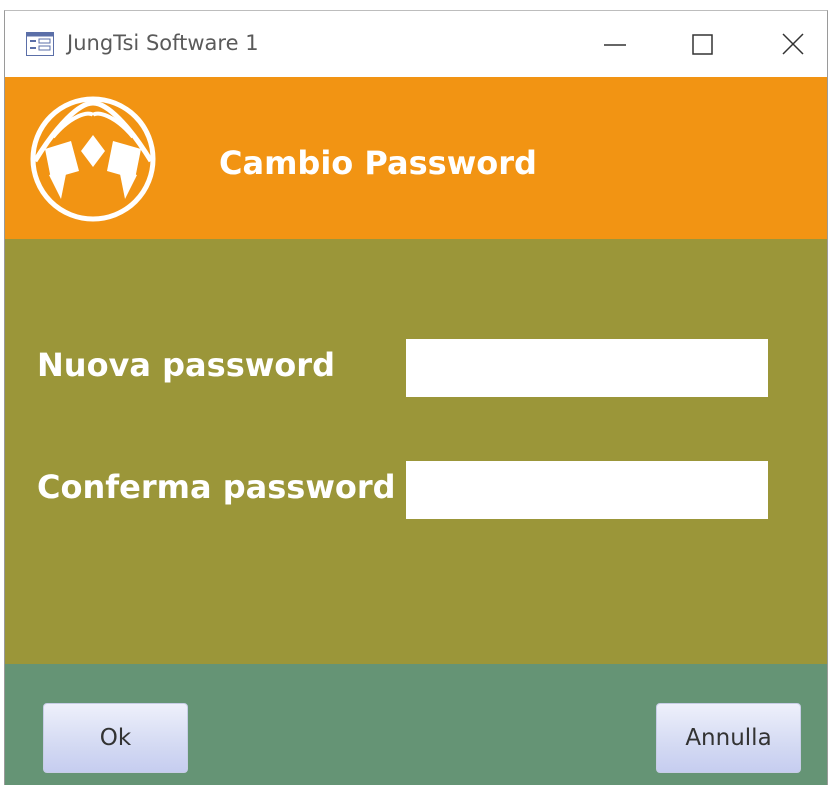 The image size is (828, 785). Describe the element at coordinates (378, 163) in the screenshot. I see `dialog-title: Cambio Password` at that location.